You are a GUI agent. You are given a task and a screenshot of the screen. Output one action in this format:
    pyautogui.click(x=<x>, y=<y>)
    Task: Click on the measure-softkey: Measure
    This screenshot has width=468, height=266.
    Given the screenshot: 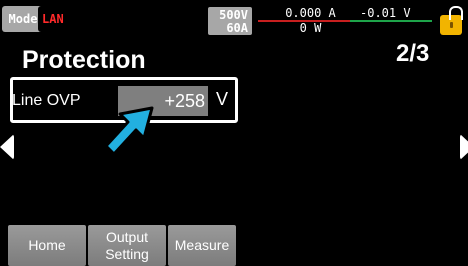 What is the action you would take?
    pyautogui.click(x=202, y=245)
    